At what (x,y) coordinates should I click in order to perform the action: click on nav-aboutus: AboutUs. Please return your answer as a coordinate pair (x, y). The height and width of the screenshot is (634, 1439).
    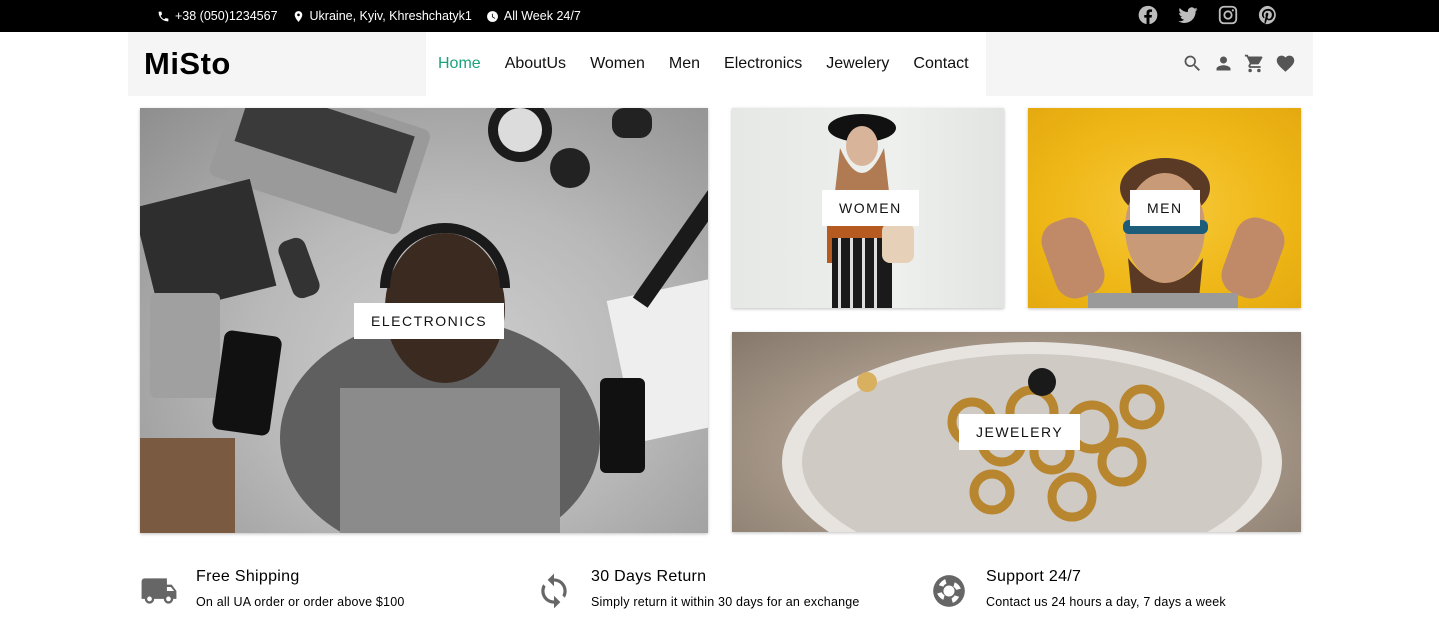
    Looking at the image, I should click on (535, 64).